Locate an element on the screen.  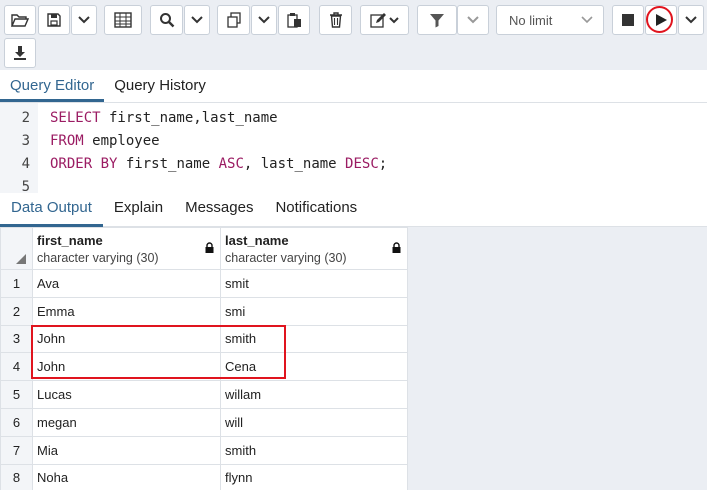
row-number: 7 is located at coordinates (16, 450).